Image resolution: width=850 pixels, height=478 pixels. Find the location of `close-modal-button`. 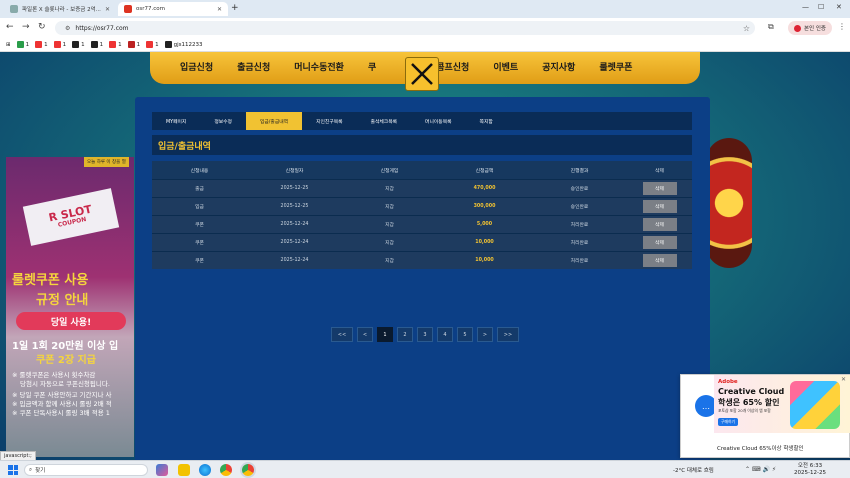

close-modal-button is located at coordinates (422, 74).